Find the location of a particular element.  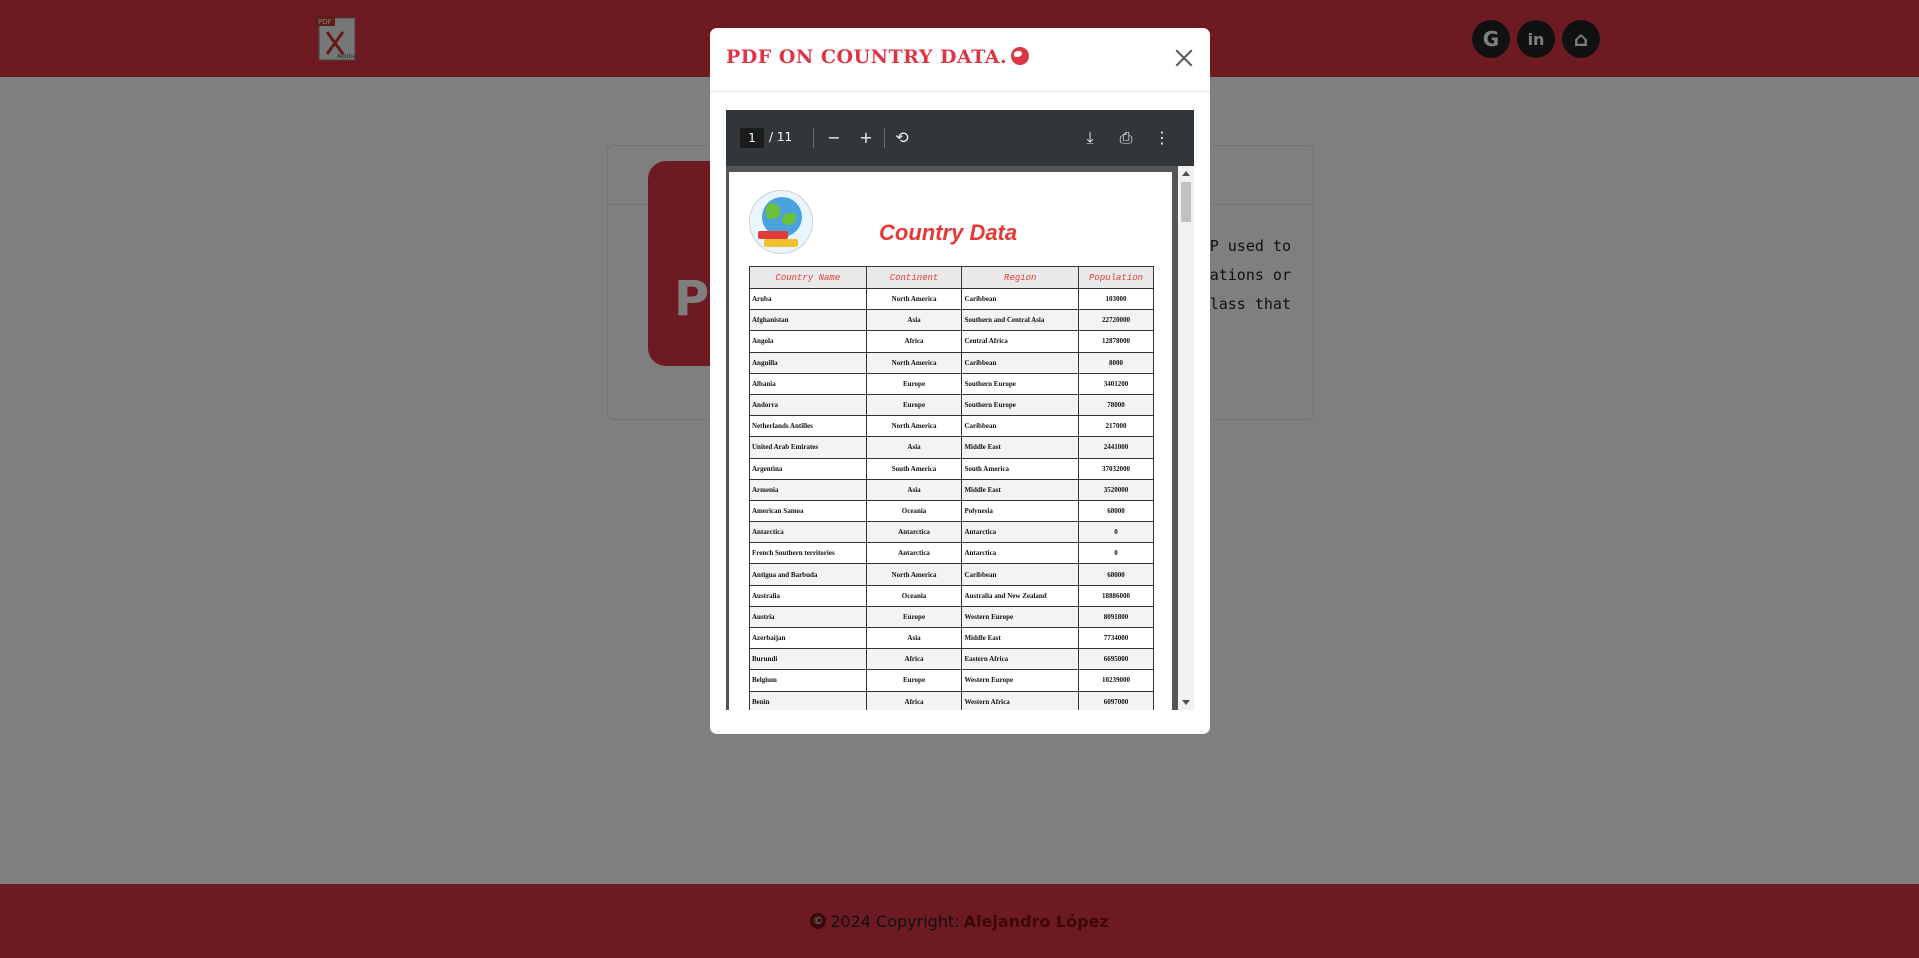

table-cell: Angola is located at coordinates (808, 341).